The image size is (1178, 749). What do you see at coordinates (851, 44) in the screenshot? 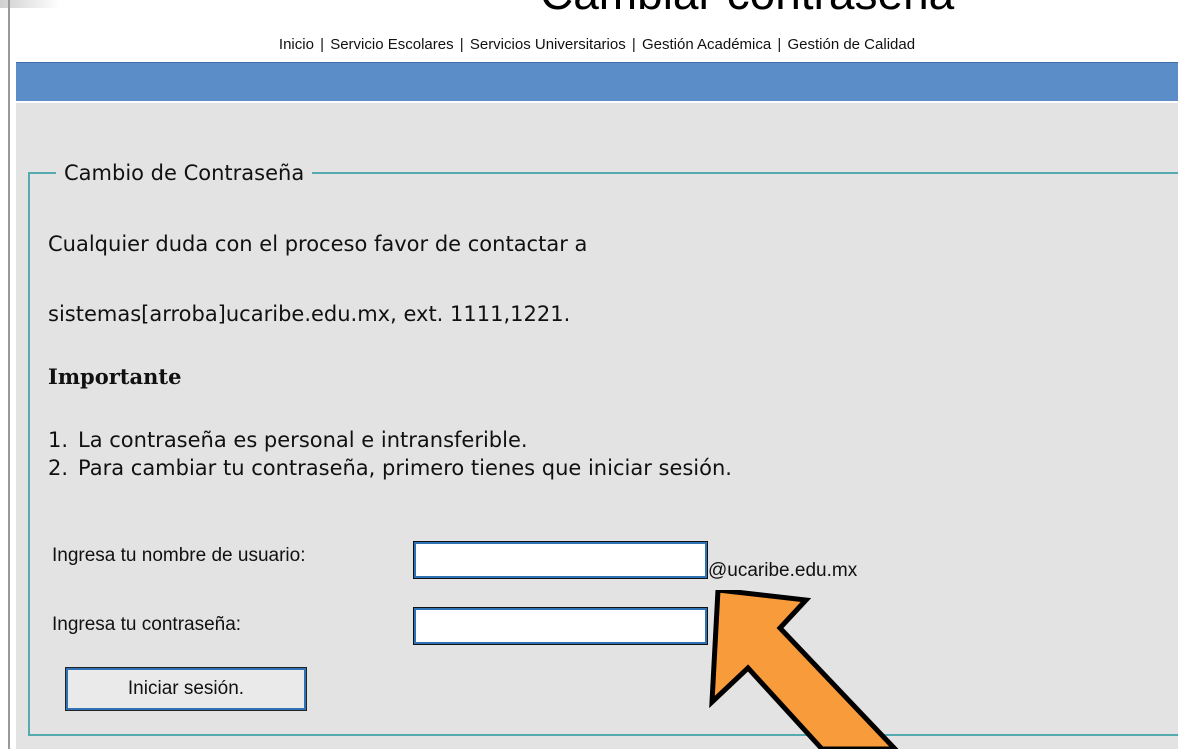
I see `nav-link-gestion-calidad: Gestión de Calidad` at bounding box center [851, 44].